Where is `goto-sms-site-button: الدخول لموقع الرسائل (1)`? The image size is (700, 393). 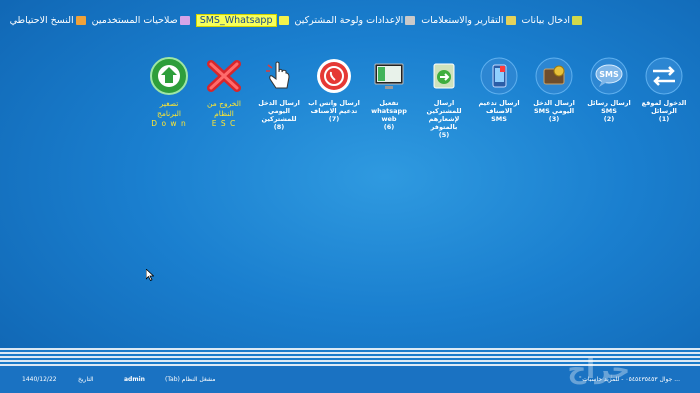 goto-sms-site-button: الدخول لموقع الرسائل (1) is located at coordinates (664, 97).